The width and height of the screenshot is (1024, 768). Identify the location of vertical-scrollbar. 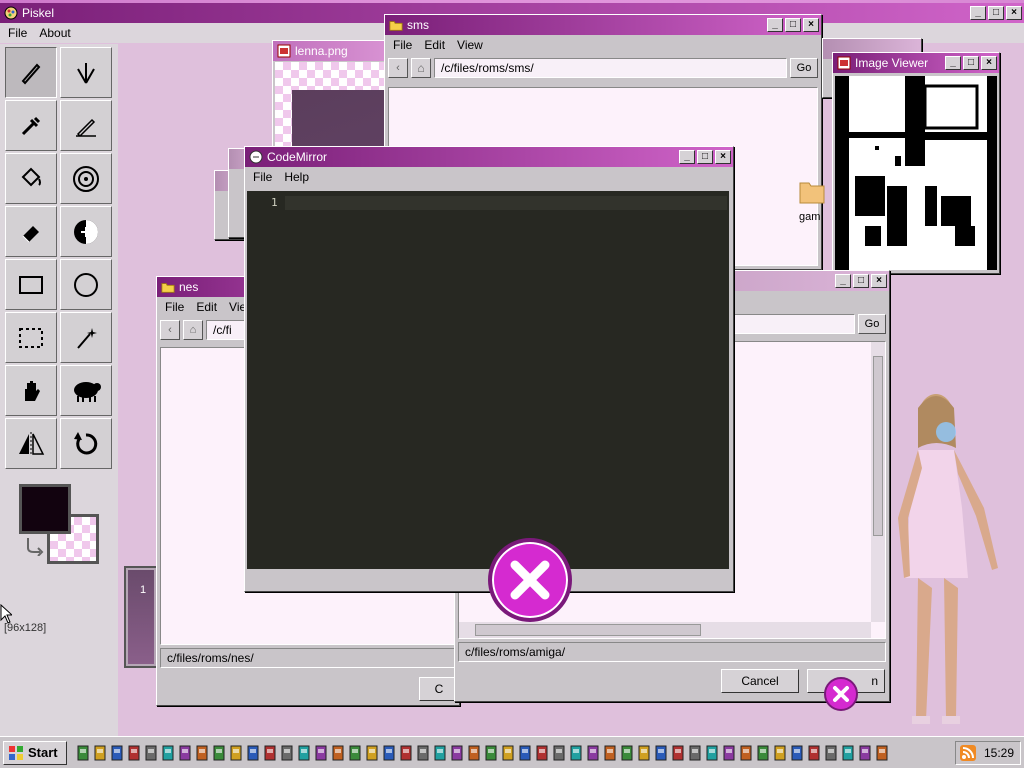
(878, 482).